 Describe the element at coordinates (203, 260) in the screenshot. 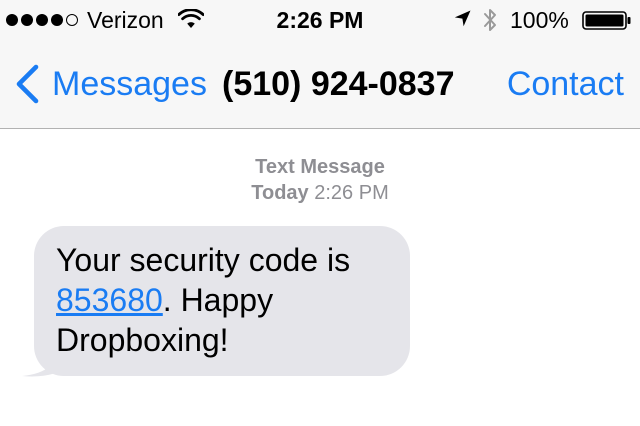

I see `message-text-before: Your security code is` at that location.